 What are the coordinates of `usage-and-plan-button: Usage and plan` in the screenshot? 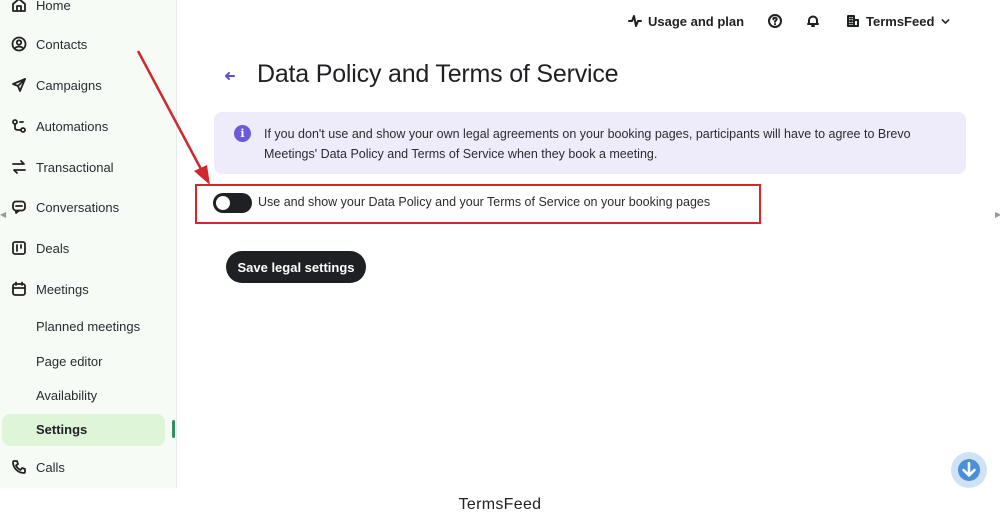 It's located at (686, 21).